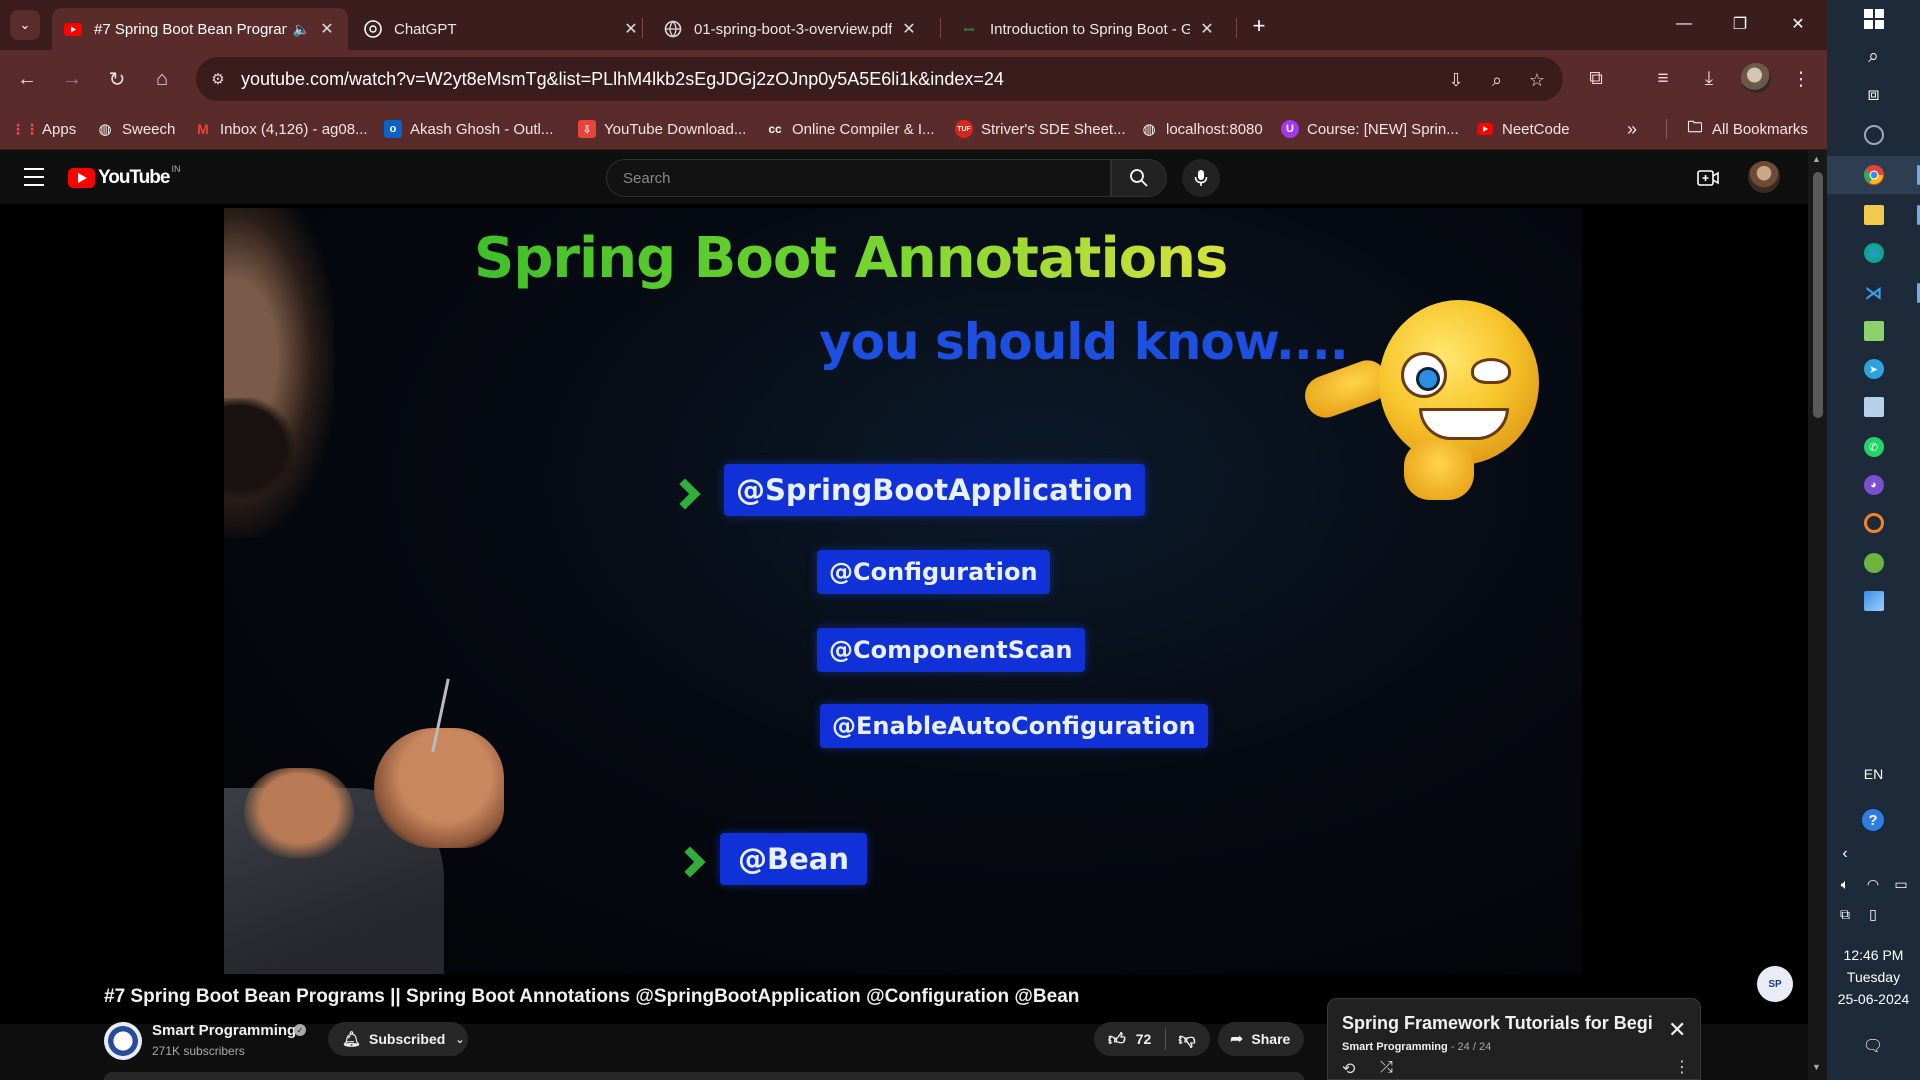  What do you see at coordinates (1817, 615) in the screenshot?
I see `page-scrollbar: ▲ ▼` at bounding box center [1817, 615].